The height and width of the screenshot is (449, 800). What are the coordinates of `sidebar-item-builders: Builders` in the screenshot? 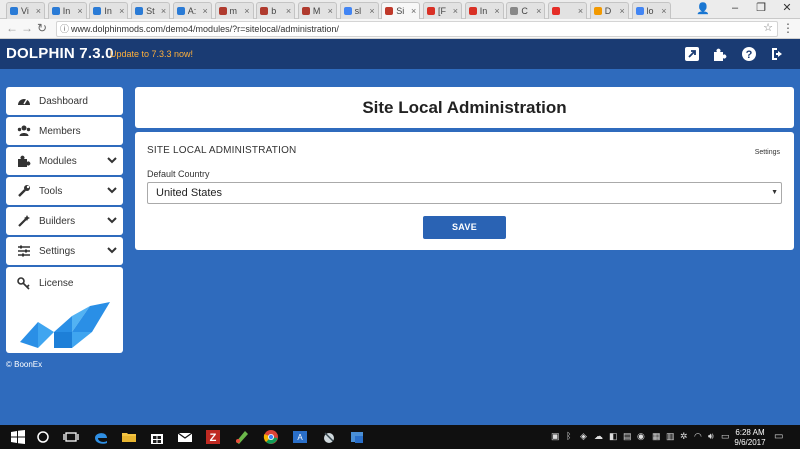 It's located at (64, 221).